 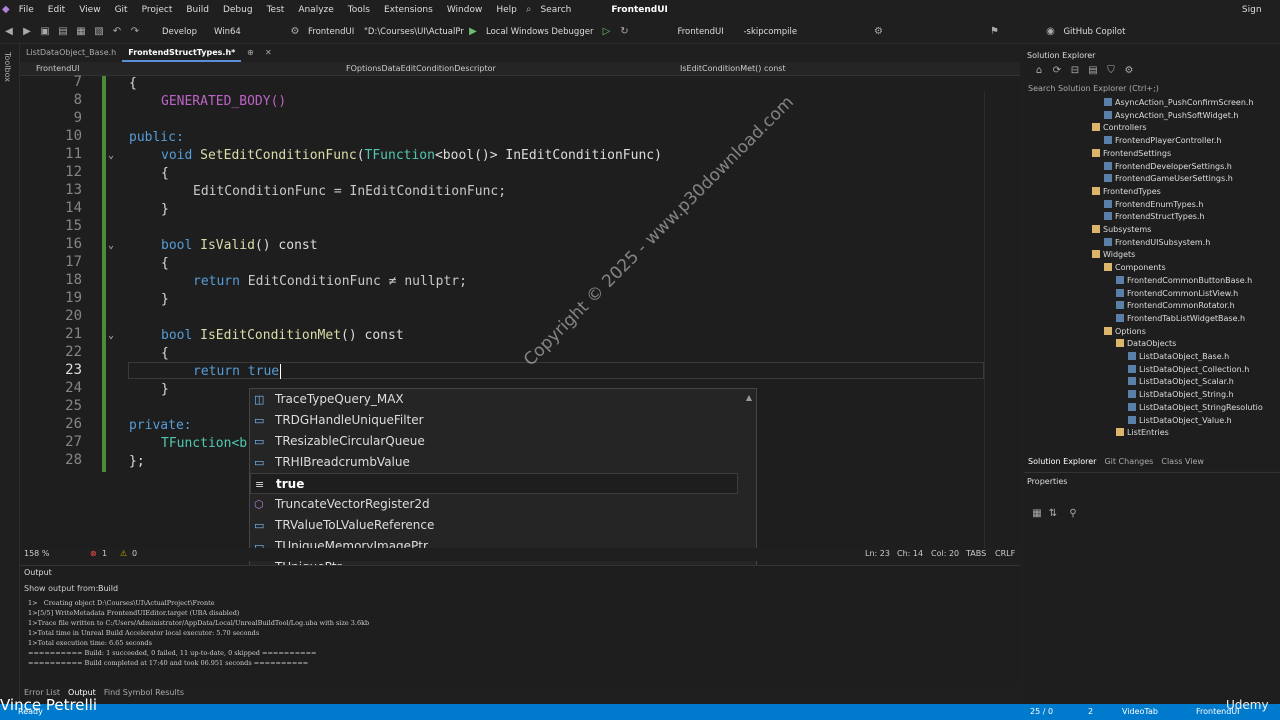 What do you see at coordinates (1131, 153) in the screenshot?
I see `tree-folder: FrontendSettings` at bounding box center [1131, 153].